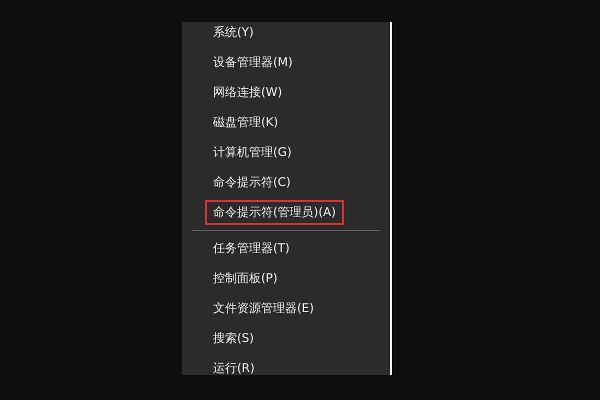  I want to click on menu-item: 网络连接(W), so click(247, 92).